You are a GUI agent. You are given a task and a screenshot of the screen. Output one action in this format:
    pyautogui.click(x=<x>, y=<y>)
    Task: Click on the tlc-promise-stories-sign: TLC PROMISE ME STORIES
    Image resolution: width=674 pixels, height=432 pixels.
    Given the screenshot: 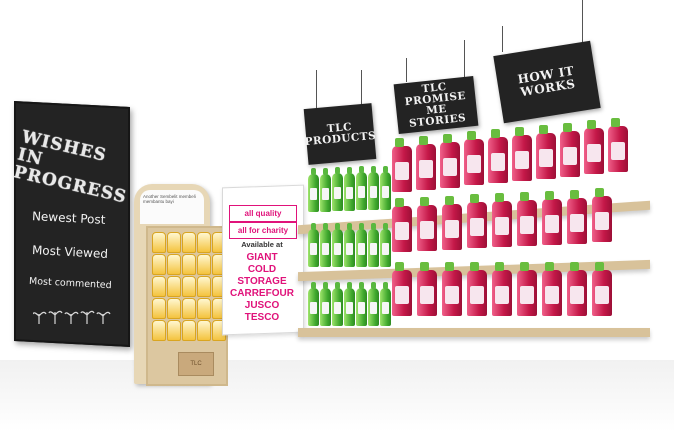 What is the action you would take?
    pyautogui.click(x=436, y=105)
    